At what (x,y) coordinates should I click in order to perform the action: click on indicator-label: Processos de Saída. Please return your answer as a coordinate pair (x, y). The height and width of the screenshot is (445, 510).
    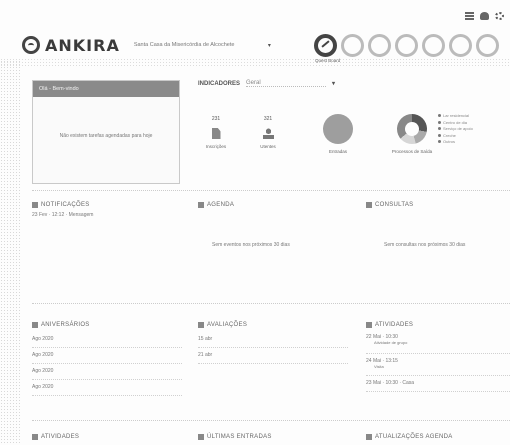
    Looking at the image, I should click on (412, 151).